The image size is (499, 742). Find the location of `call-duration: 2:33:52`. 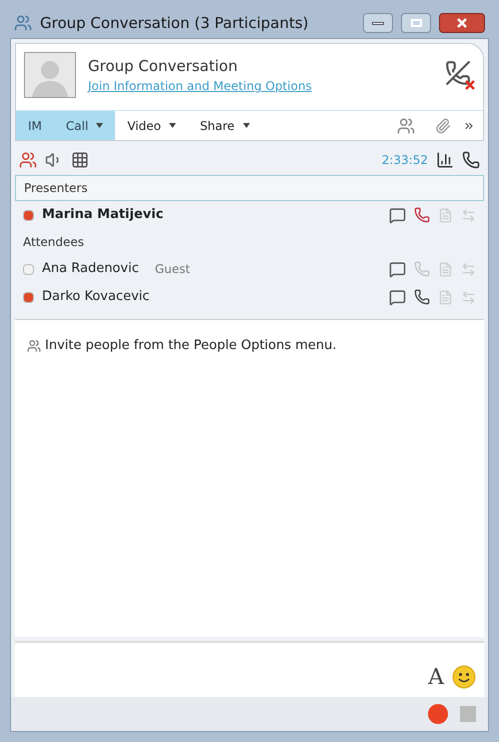

call-duration: 2:33:52 is located at coordinates (405, 160).